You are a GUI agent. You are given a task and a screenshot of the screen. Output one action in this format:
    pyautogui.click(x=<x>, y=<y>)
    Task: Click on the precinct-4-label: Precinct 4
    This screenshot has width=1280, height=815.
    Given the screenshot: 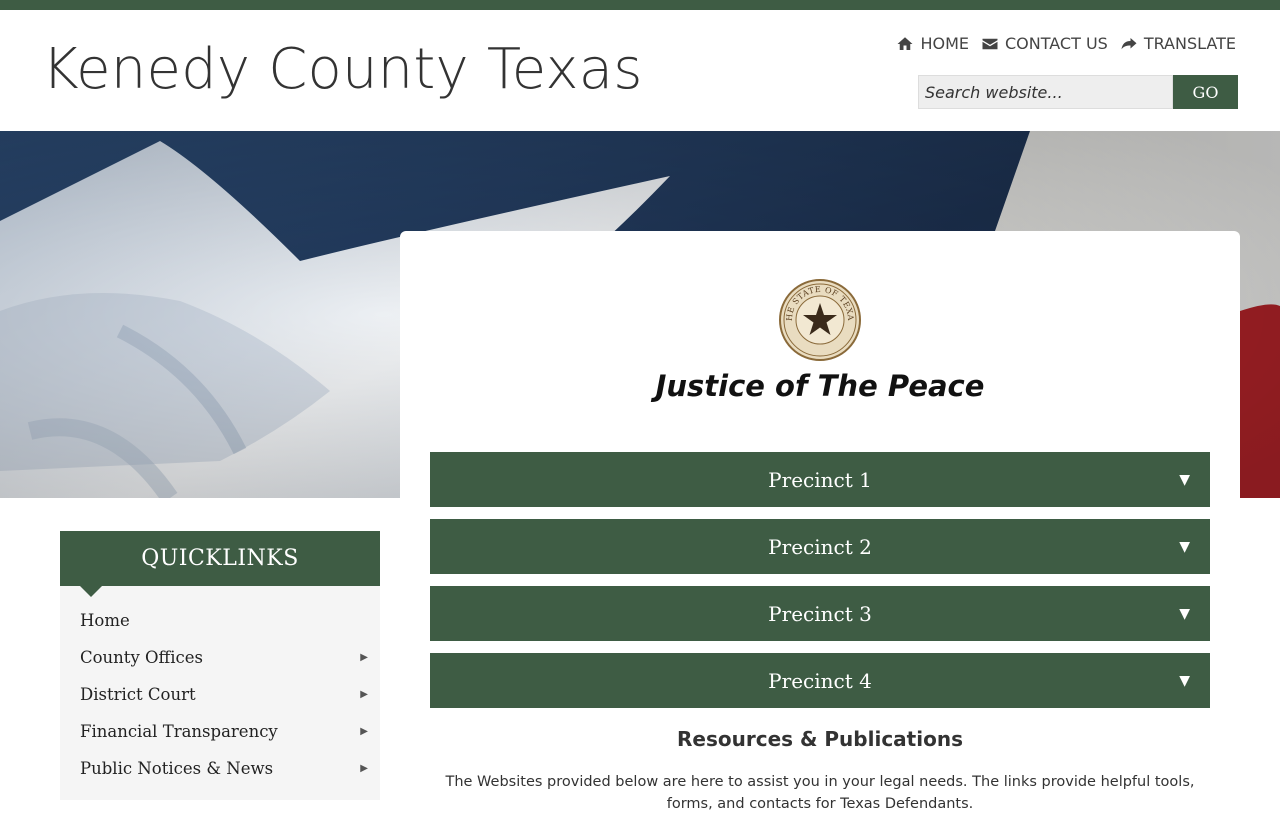 What is the action you would take?
    pyautogui.click(x=820, y=680)
    